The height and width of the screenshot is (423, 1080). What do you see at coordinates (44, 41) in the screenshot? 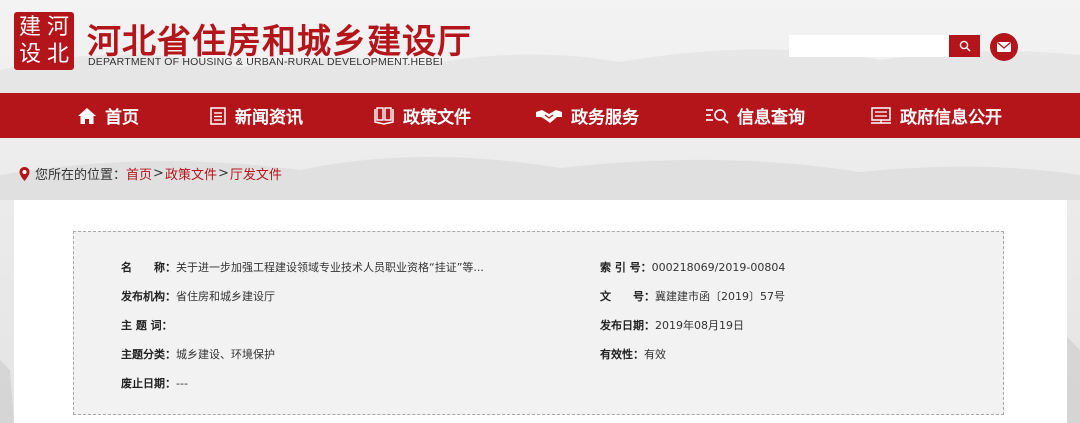
I see `site-logo-seal: 建 河 设 北` at bounding box center [44, 41].